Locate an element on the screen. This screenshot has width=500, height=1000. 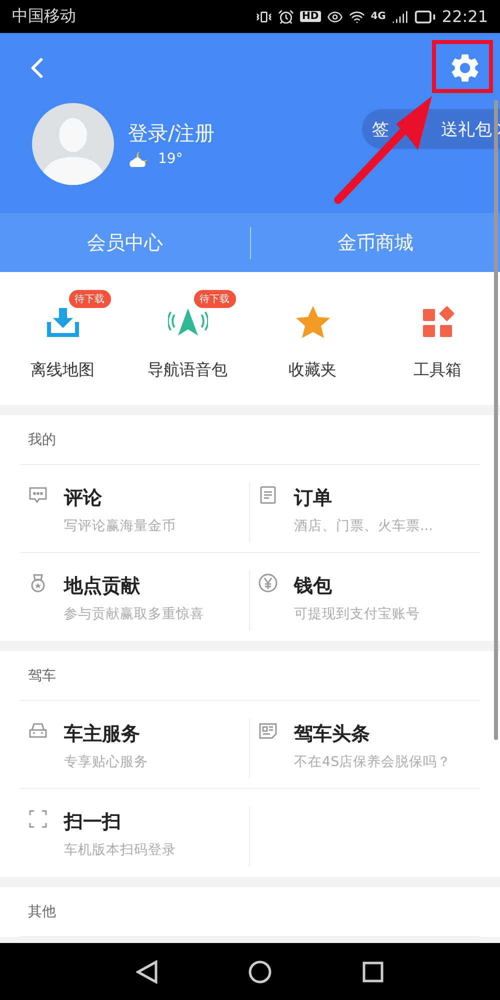
item-title: 驾车头条 is located at coordinates (332, 734).